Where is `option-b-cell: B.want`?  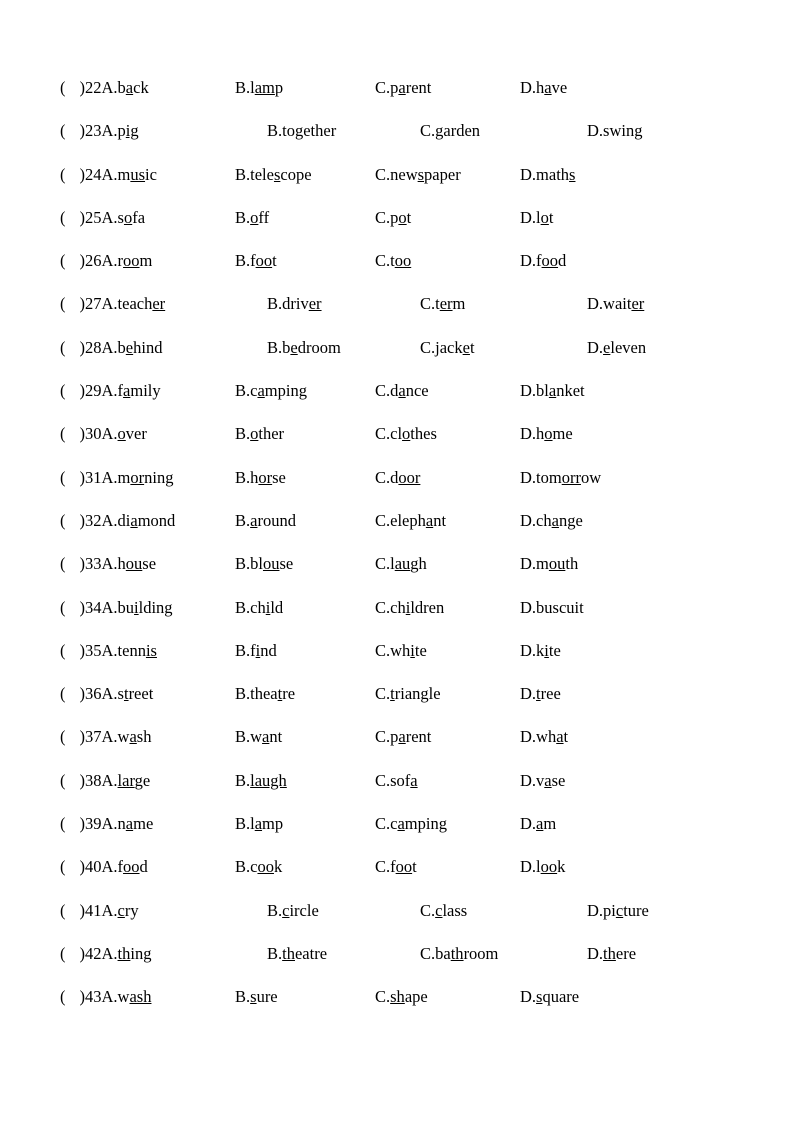
option-b-cell: B.want is located at coordinates (305, 737).